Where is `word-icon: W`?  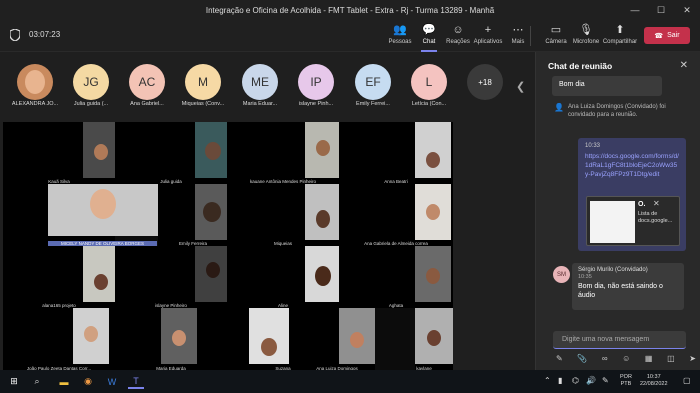
word-icon: W is located at coordinates (112, 381).